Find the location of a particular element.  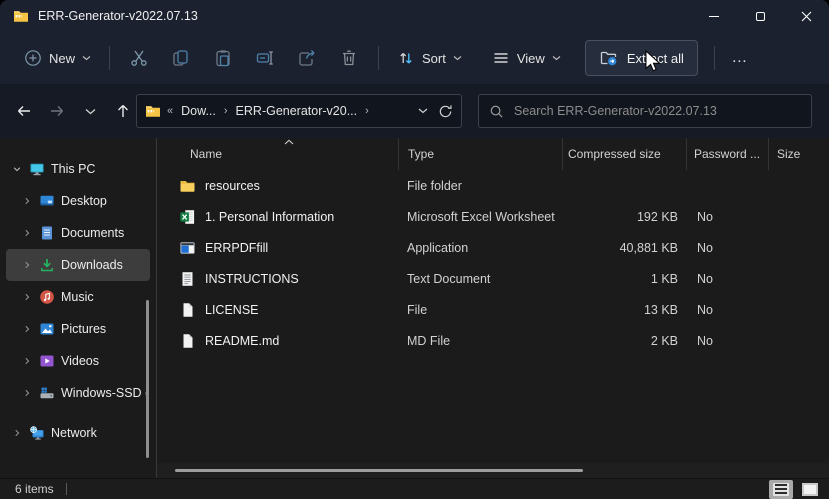

status-divider is located at coordinates (66, 489).